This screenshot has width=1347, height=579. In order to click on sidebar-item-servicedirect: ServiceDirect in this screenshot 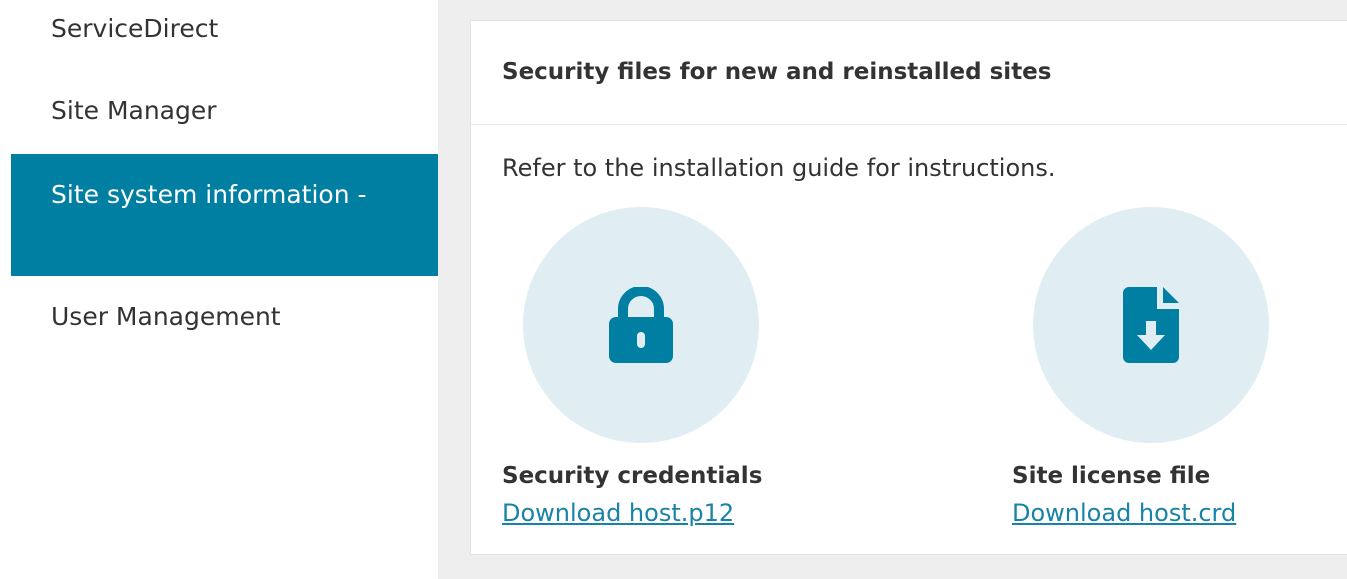, I will do `click(224, 34)`.